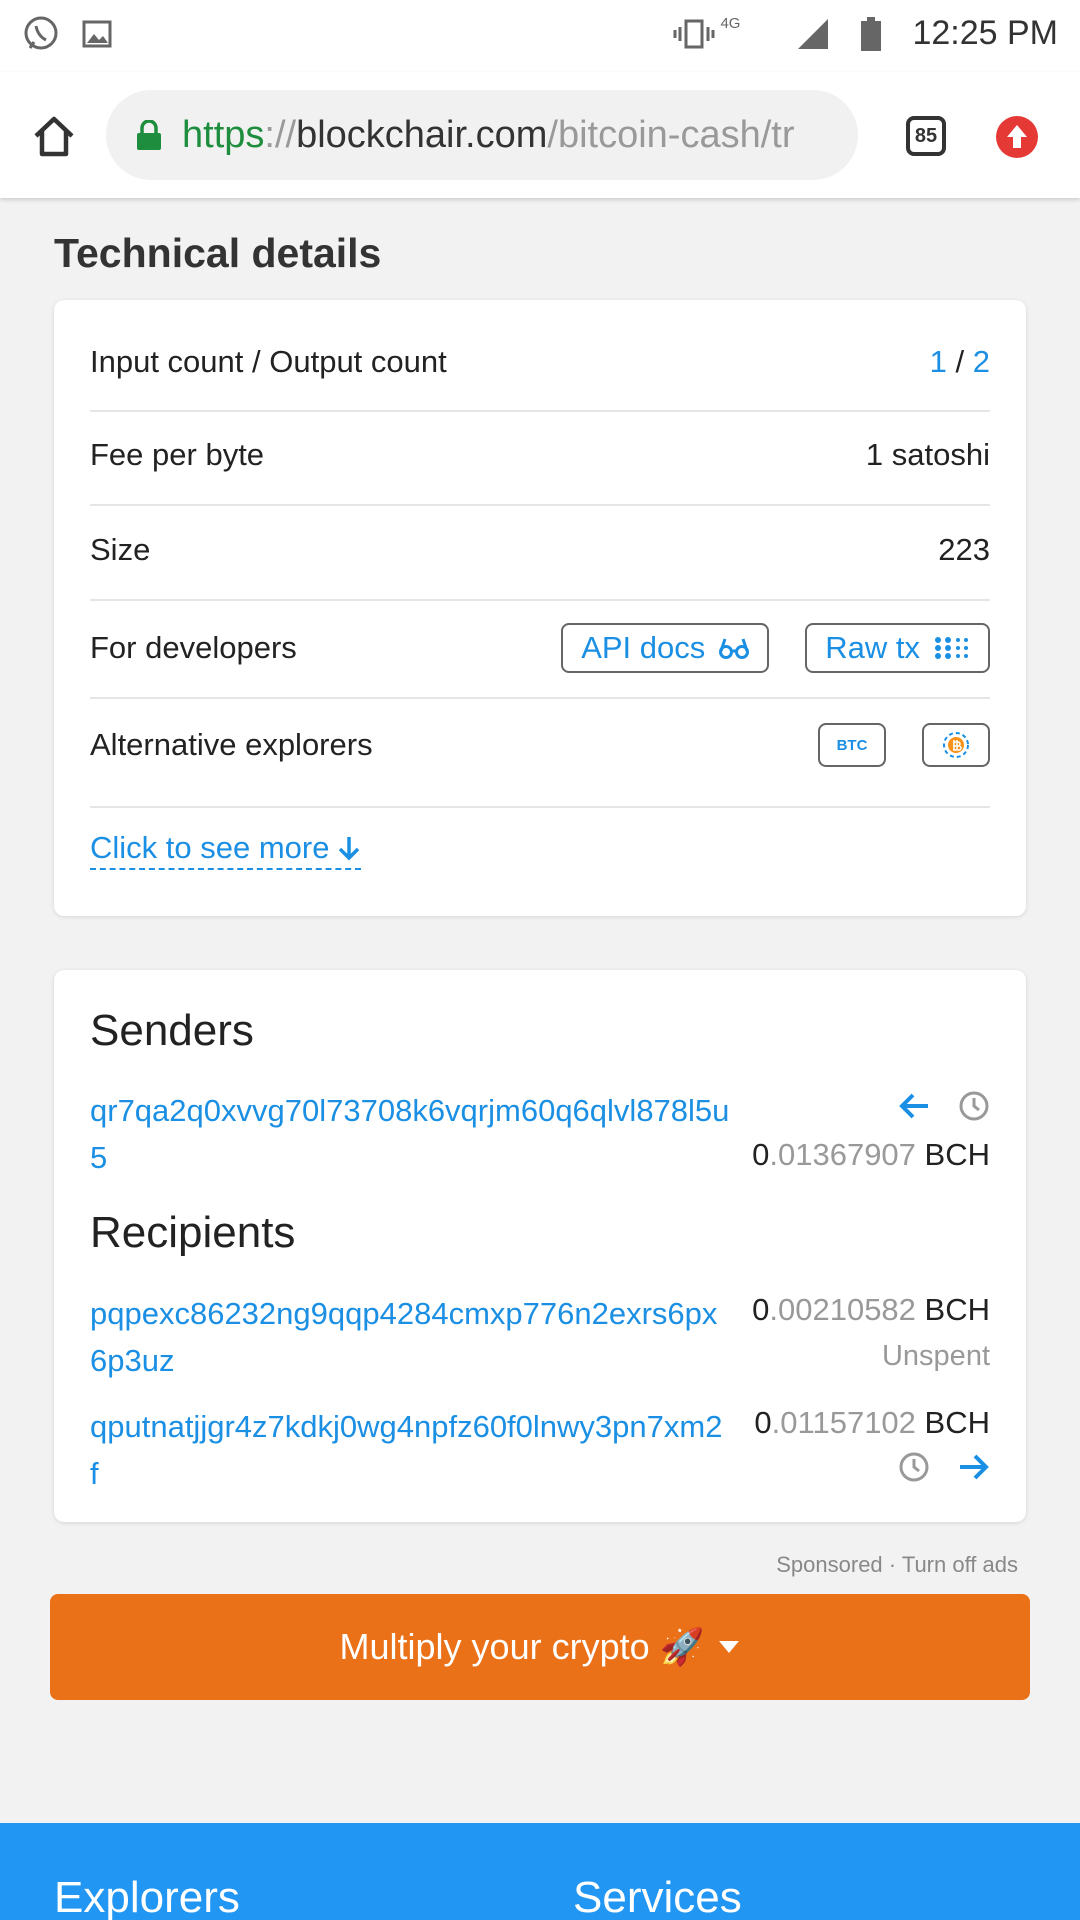 Image resolution: width=1080 pixels, height=1920 pixels. Describe the element at coordinates (97, 34) in the screenshot. I see `image-icon` at that location.